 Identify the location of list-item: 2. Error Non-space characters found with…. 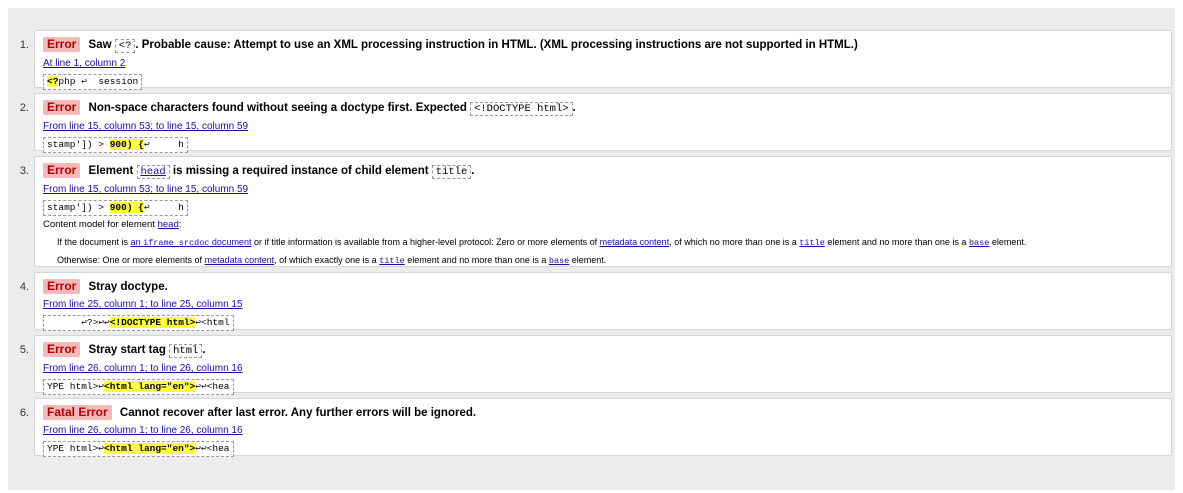
(596, 123).